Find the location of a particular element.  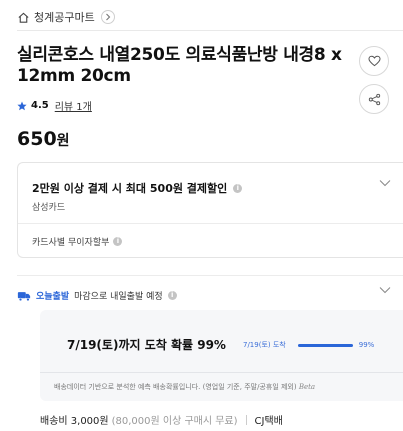

review-count-link: 리뷰 1개 is located at coordinates (73, 105).